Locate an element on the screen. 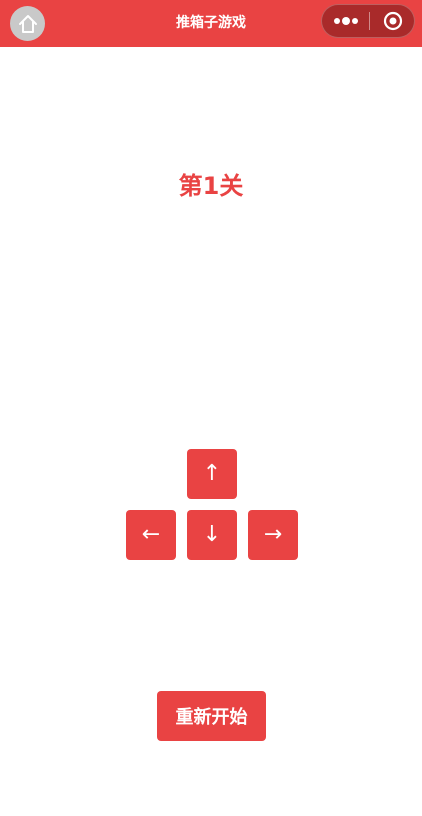 The height and width of the screenshot is (816, 422). home-button is located at coordinates (27, 23).